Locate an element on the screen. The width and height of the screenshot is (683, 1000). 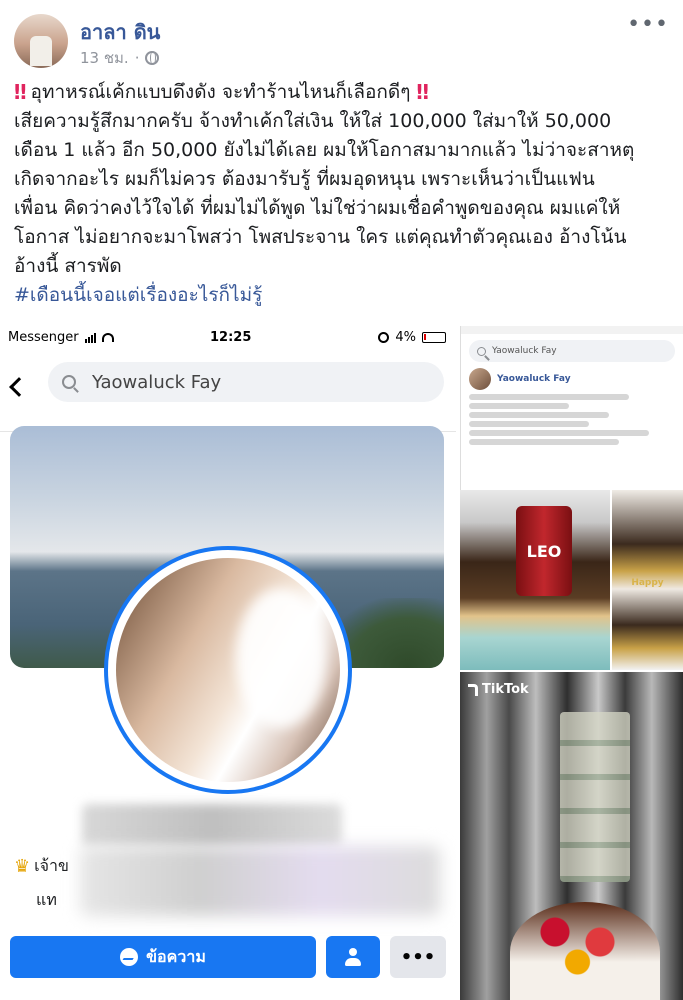
mini-author: Yaowaluck Fay is located at coordinates (572, 379).